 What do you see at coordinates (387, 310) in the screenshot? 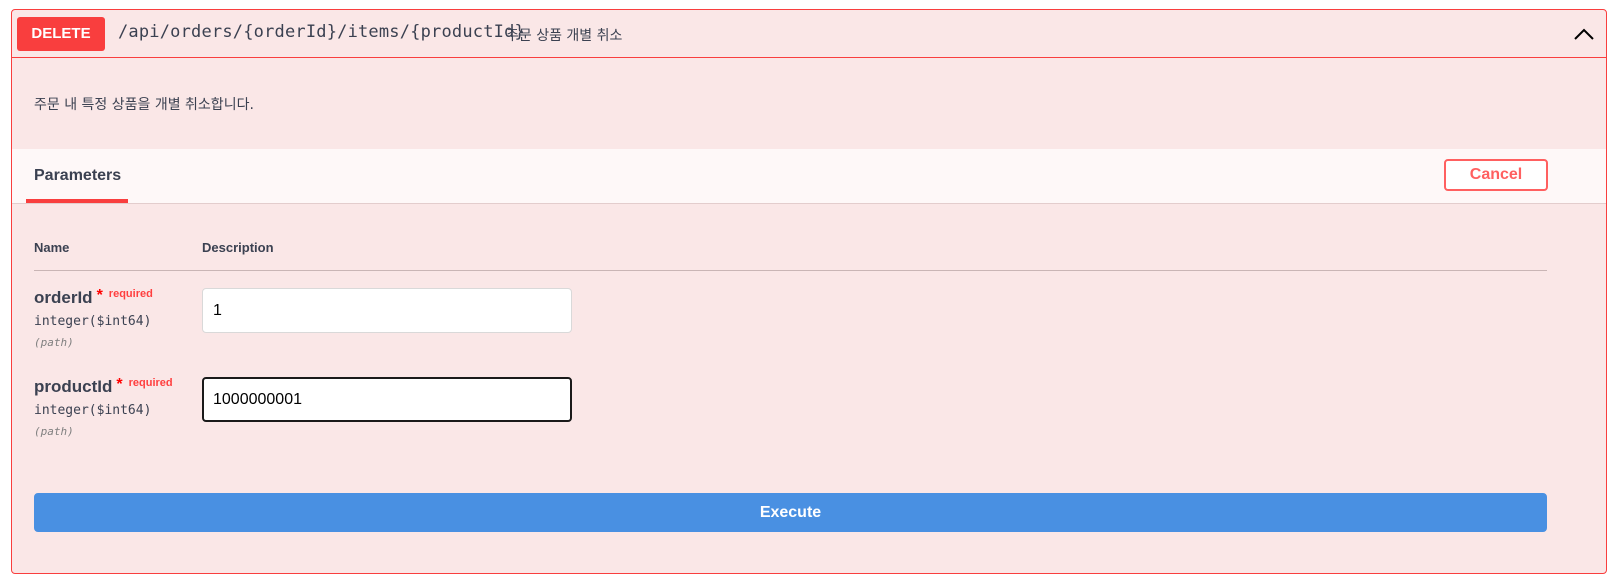
I see `orderId-input` at bounding box center [387, 310].